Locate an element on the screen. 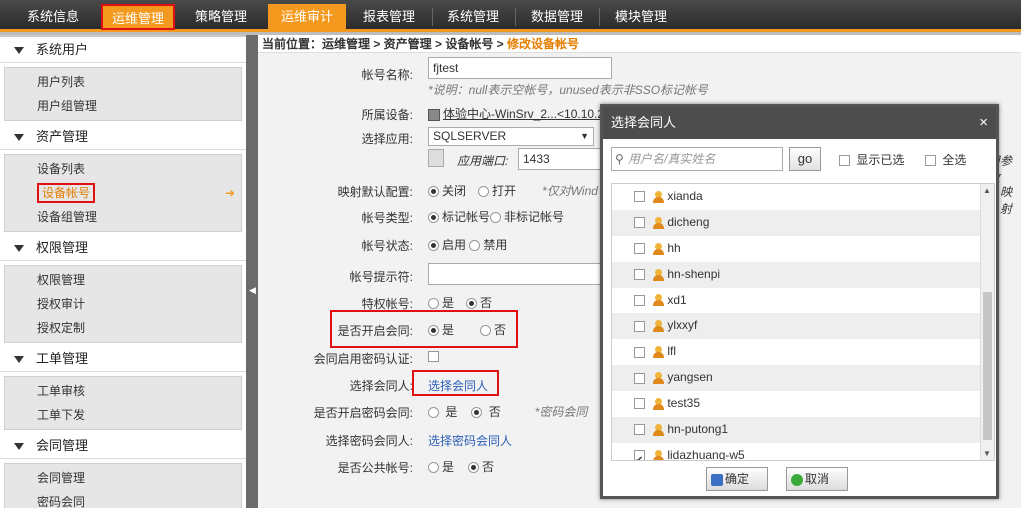  collapse-left-icon: ◀ is located at coordinates (252, 290).